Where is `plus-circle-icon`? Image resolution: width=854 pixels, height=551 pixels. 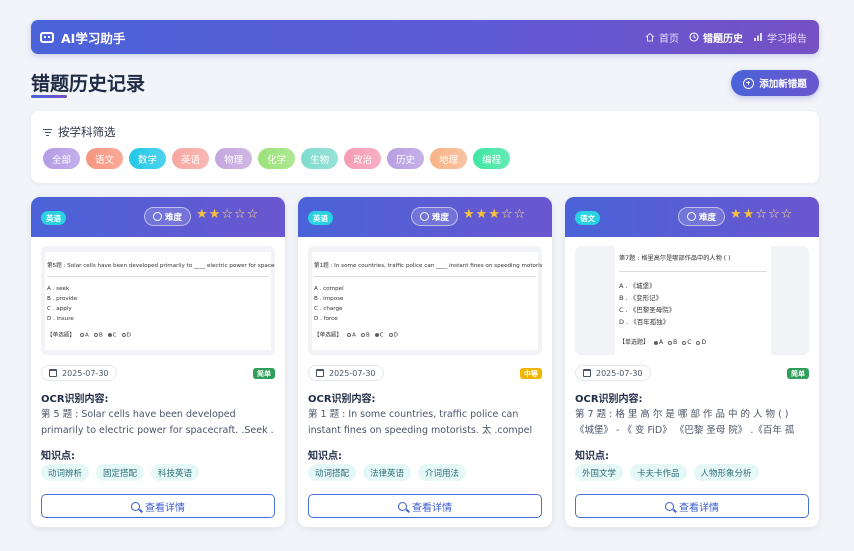
plus-circle-icon is located at coordinates (749, 83).